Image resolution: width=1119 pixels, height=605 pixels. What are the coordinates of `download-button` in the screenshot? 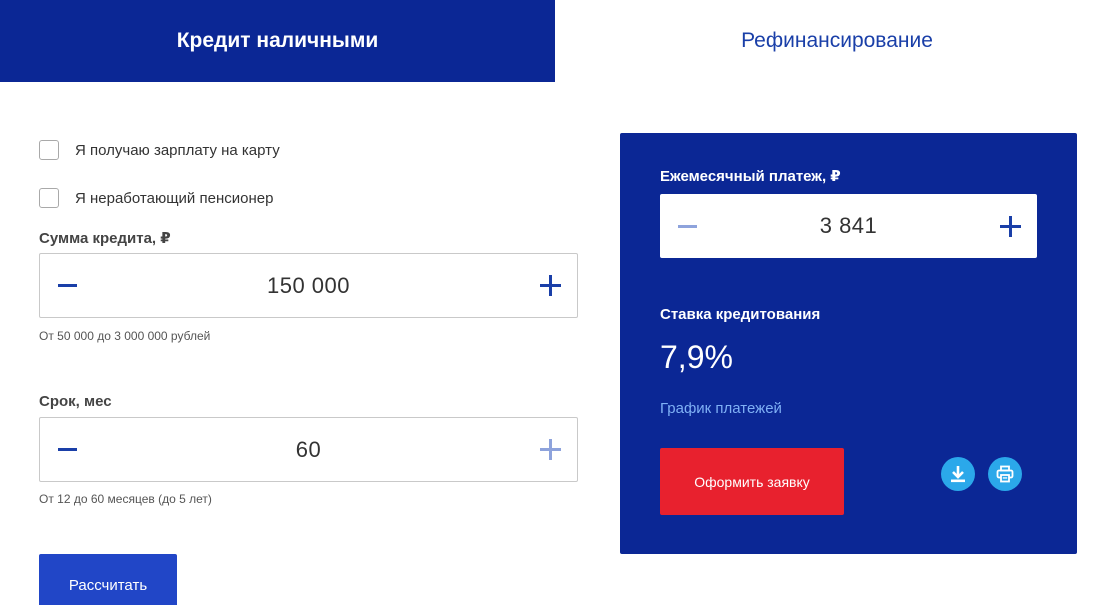 It's located at (958, 474).